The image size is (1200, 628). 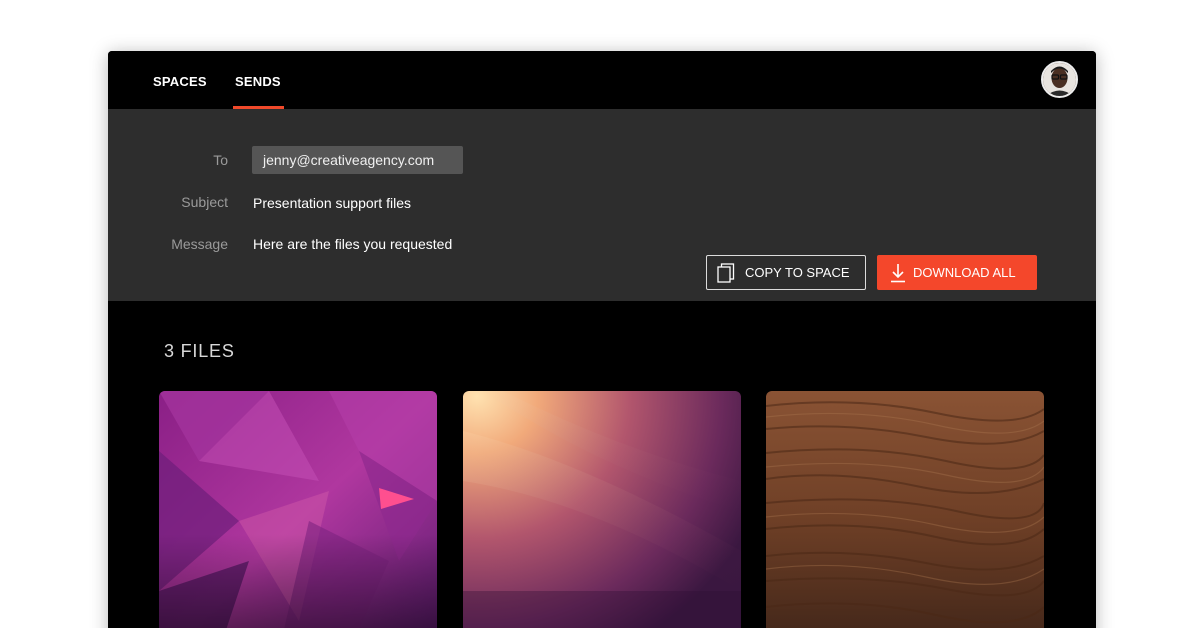 What do you see at coordinates (797, 272) in the screenshot?
I see `copy-to-space-label: COPY TO SPACE` at bounding box center [797, 272].